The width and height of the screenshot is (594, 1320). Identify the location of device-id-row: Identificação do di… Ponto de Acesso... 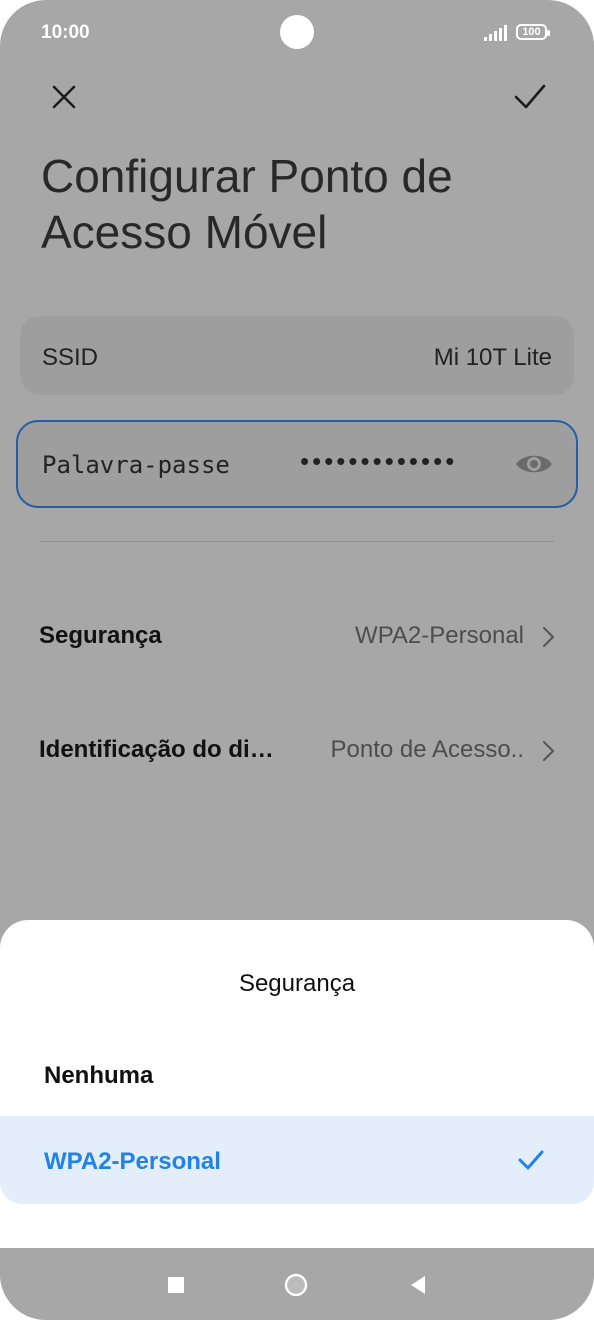
(297, 748).